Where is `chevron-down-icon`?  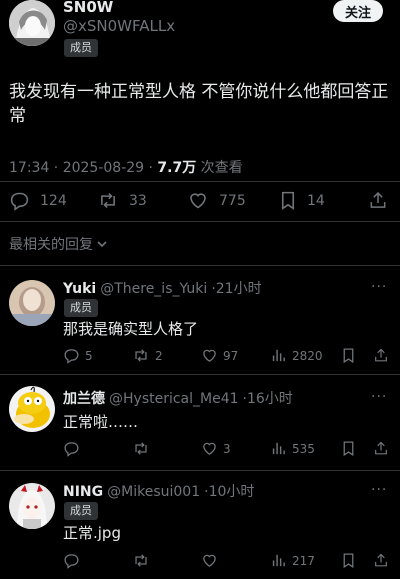
chevron-down-icon is located at coordinates (102, 244).